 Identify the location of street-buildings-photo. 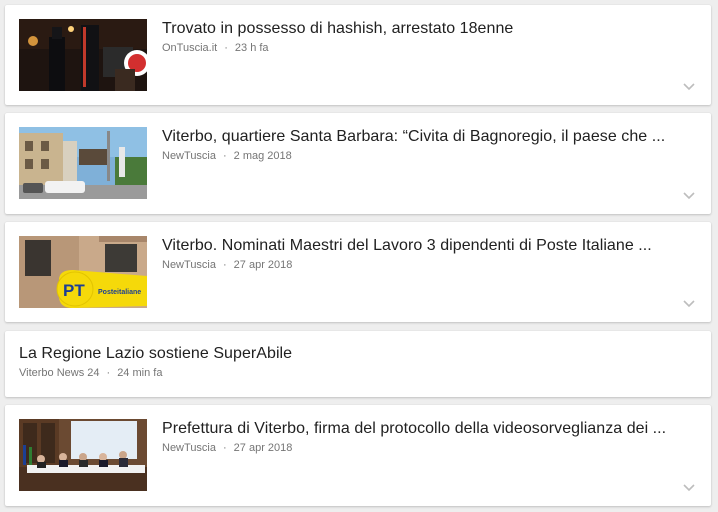
(83, 163).